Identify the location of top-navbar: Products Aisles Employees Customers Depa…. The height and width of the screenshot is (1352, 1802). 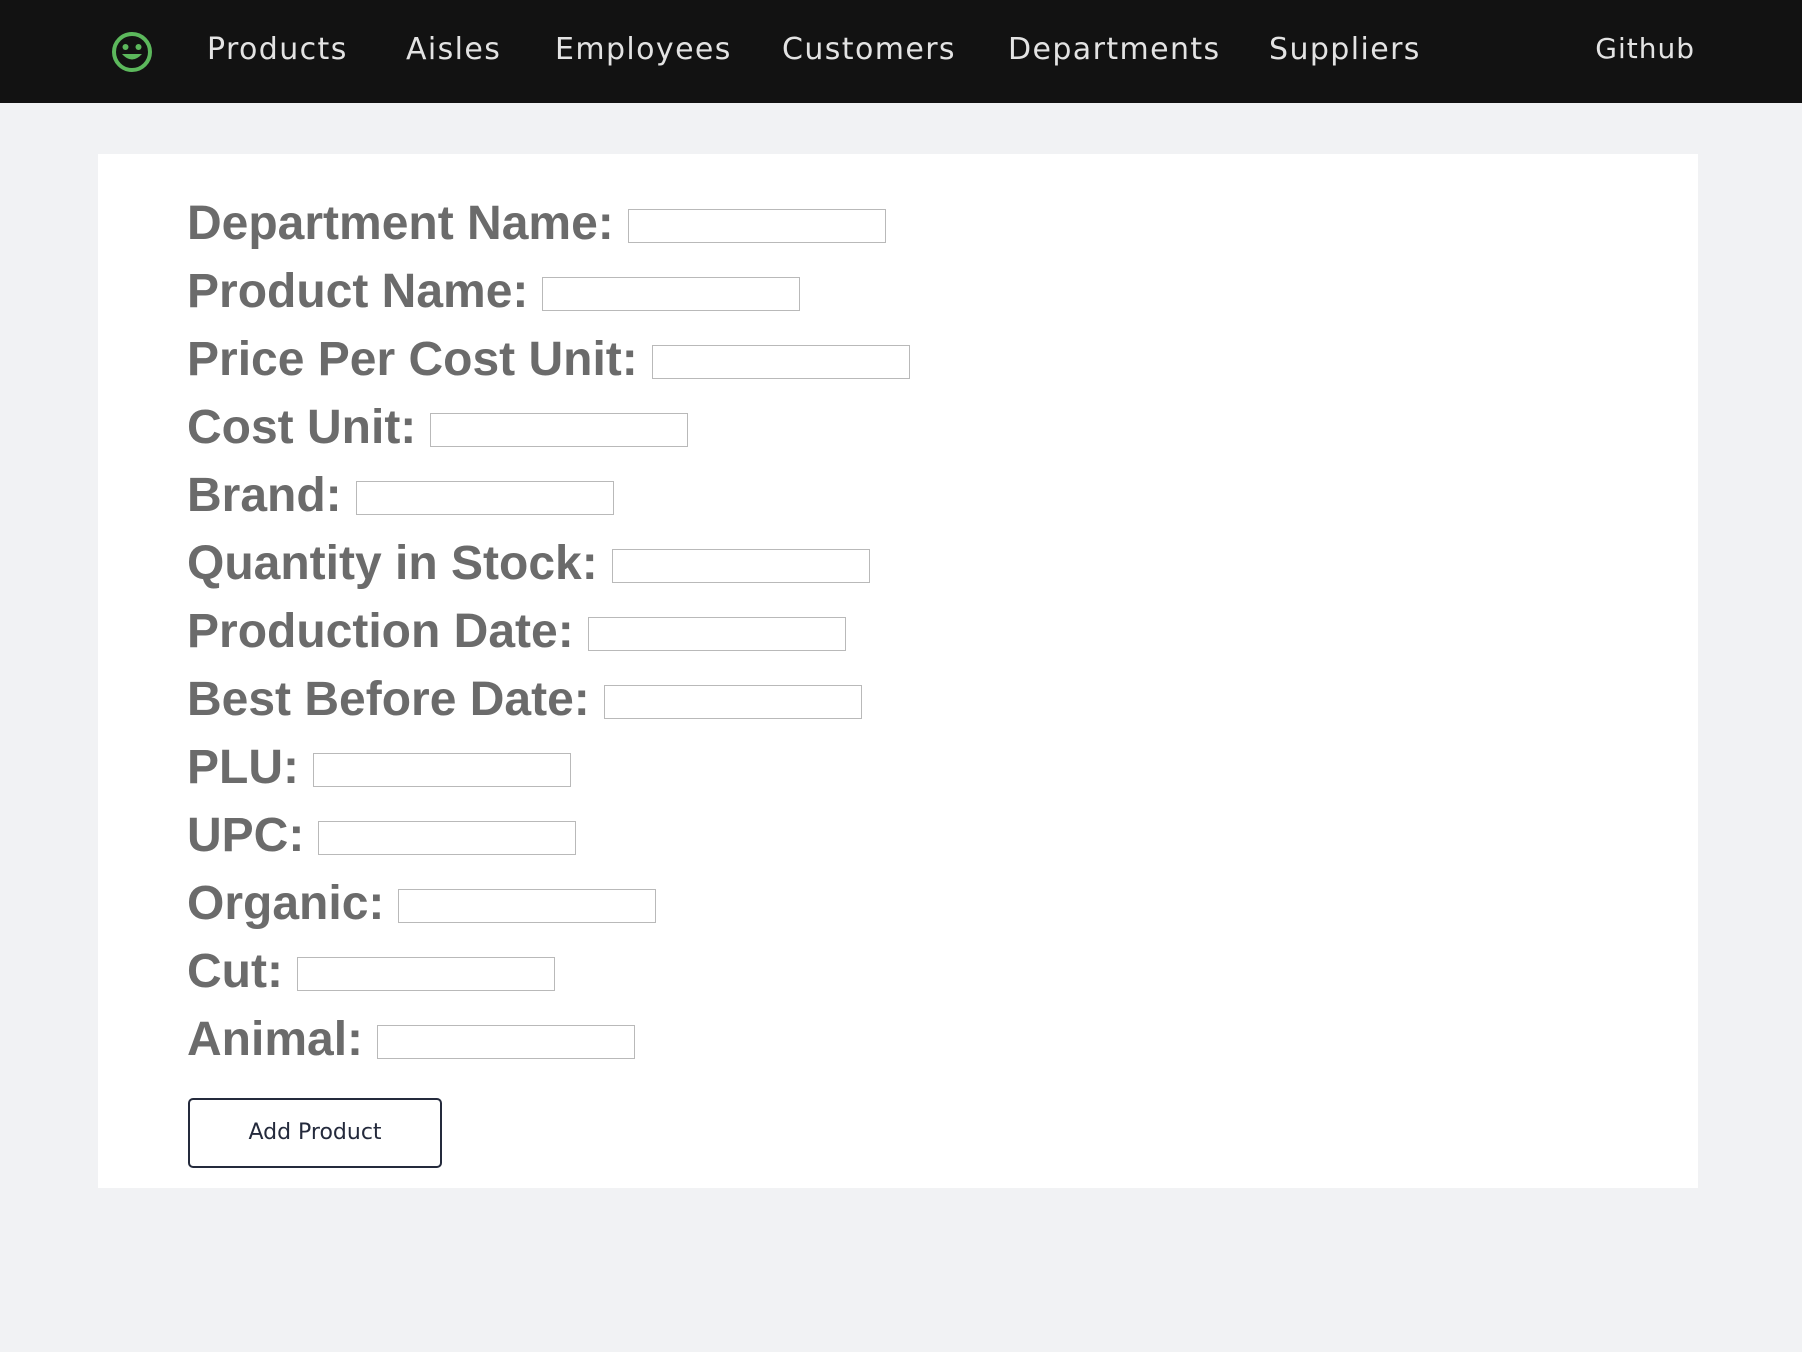
(901, 51).